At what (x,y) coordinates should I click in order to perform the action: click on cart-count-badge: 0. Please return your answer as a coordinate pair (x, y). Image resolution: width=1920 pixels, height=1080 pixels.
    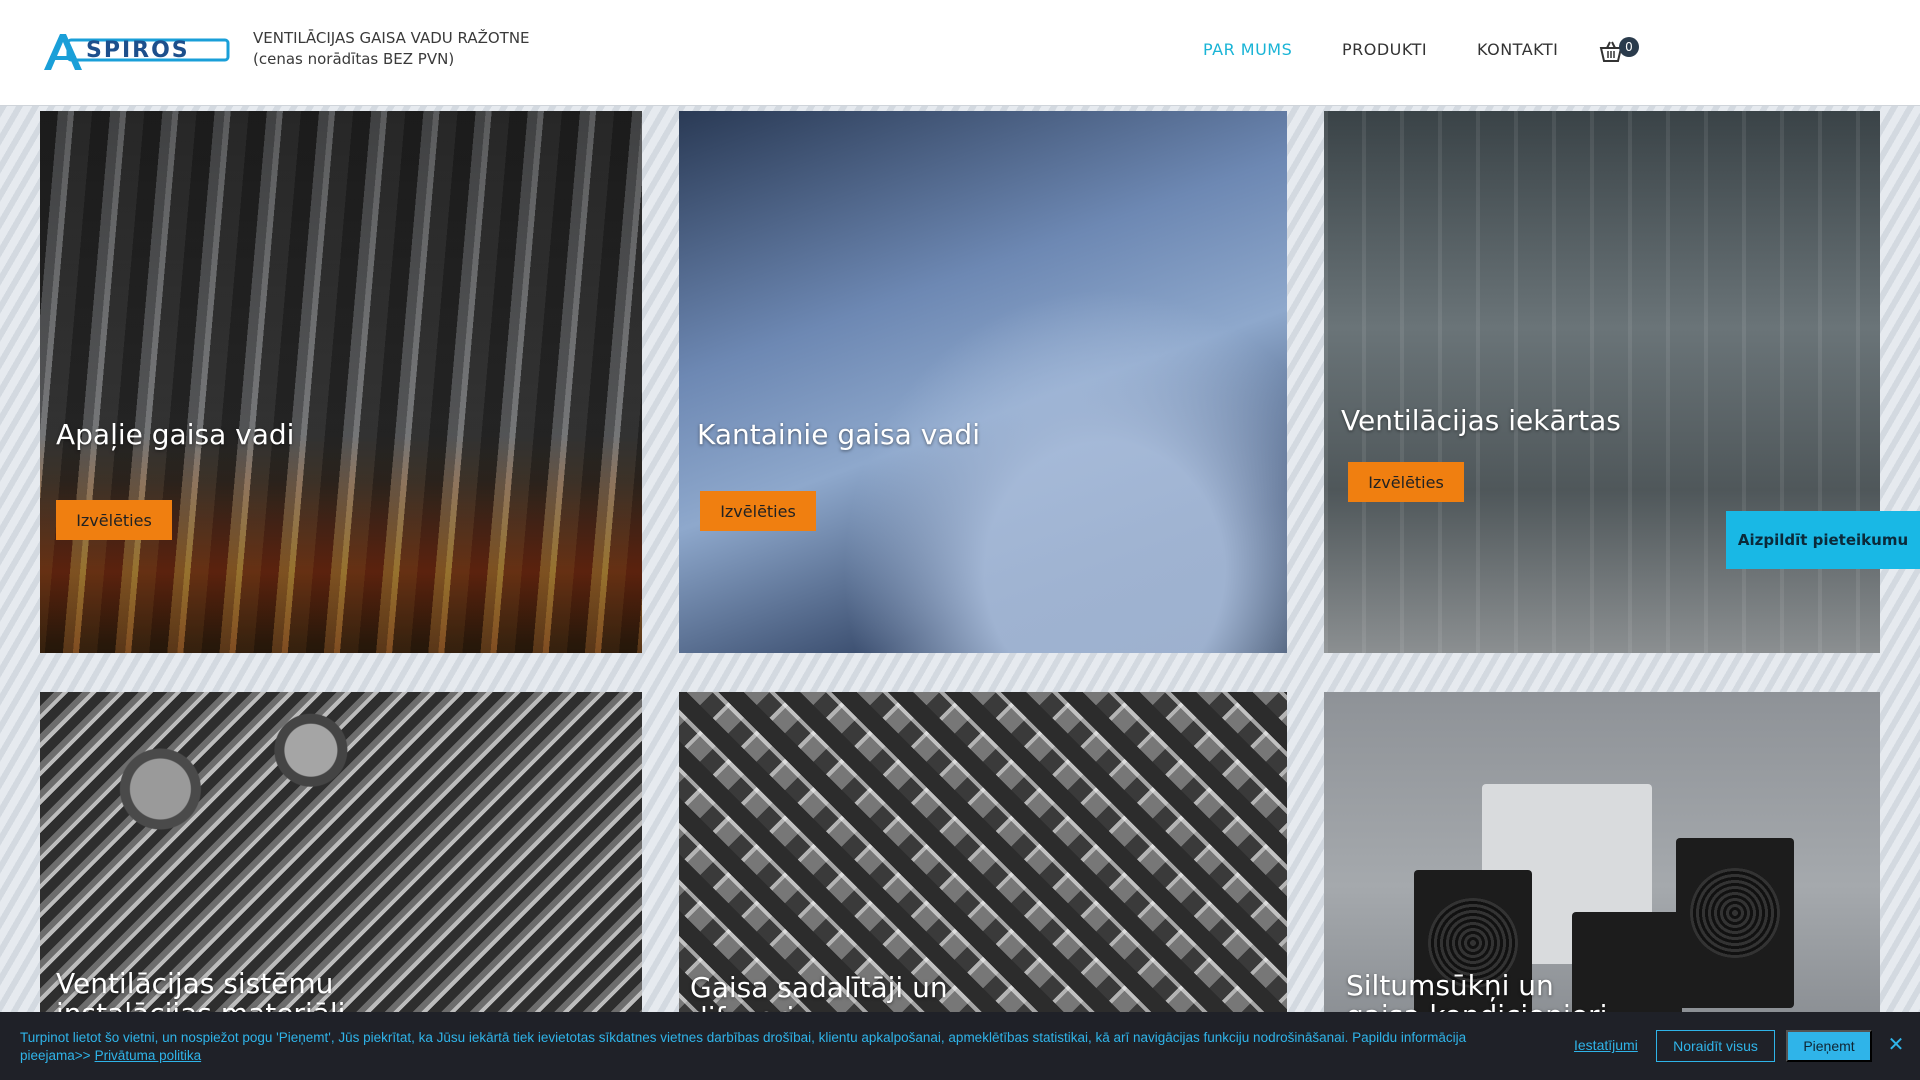
    Looking at the image, I should click on (1629, 47).